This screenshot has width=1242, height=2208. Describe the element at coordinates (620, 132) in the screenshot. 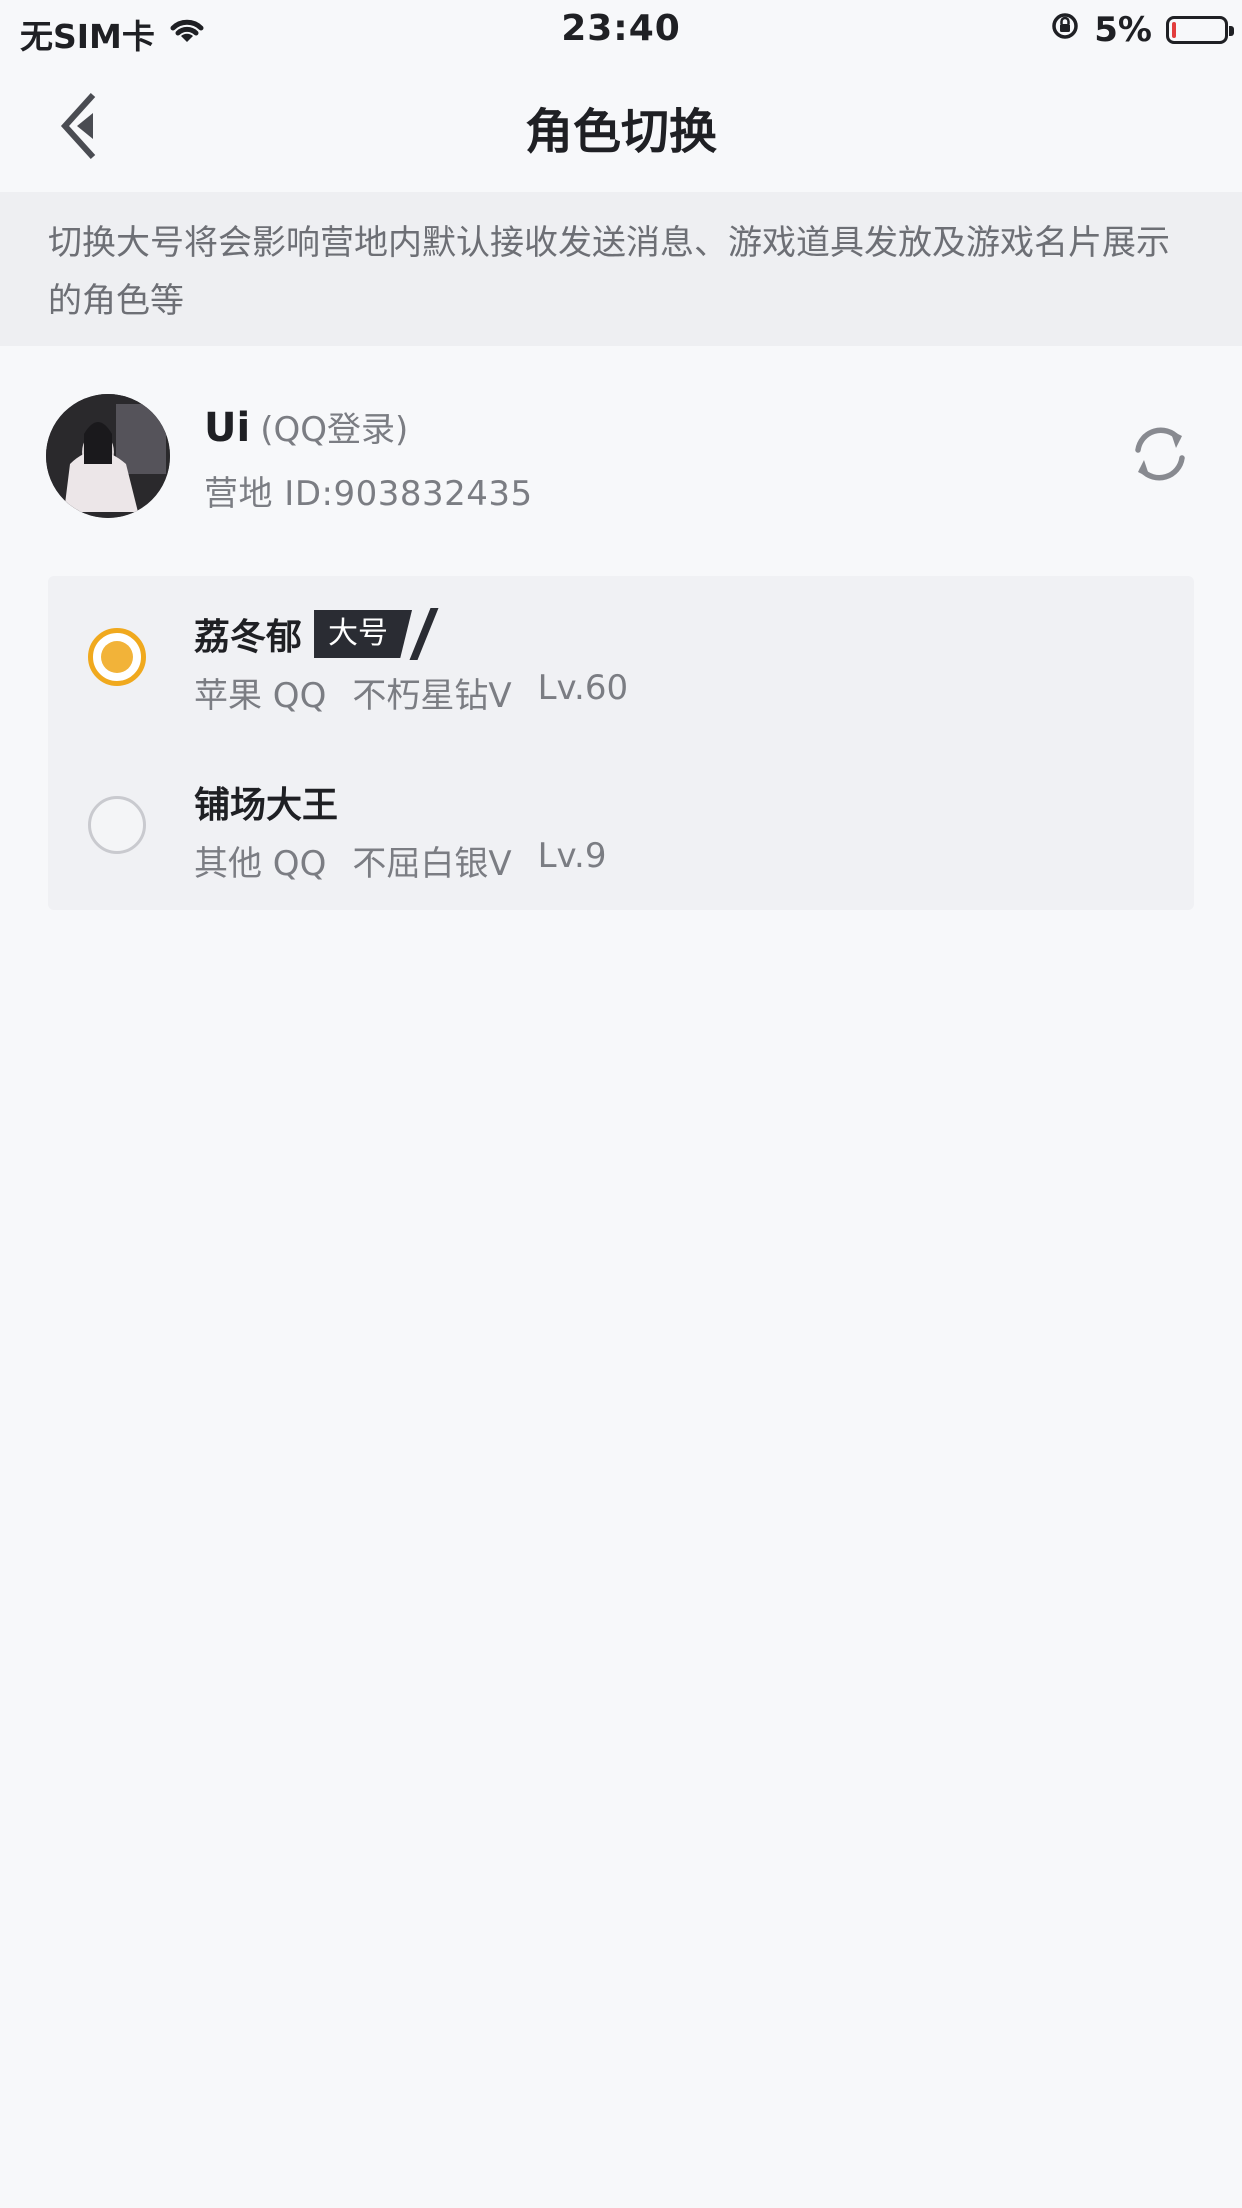

I see `page-title: 角色切换` at that location.